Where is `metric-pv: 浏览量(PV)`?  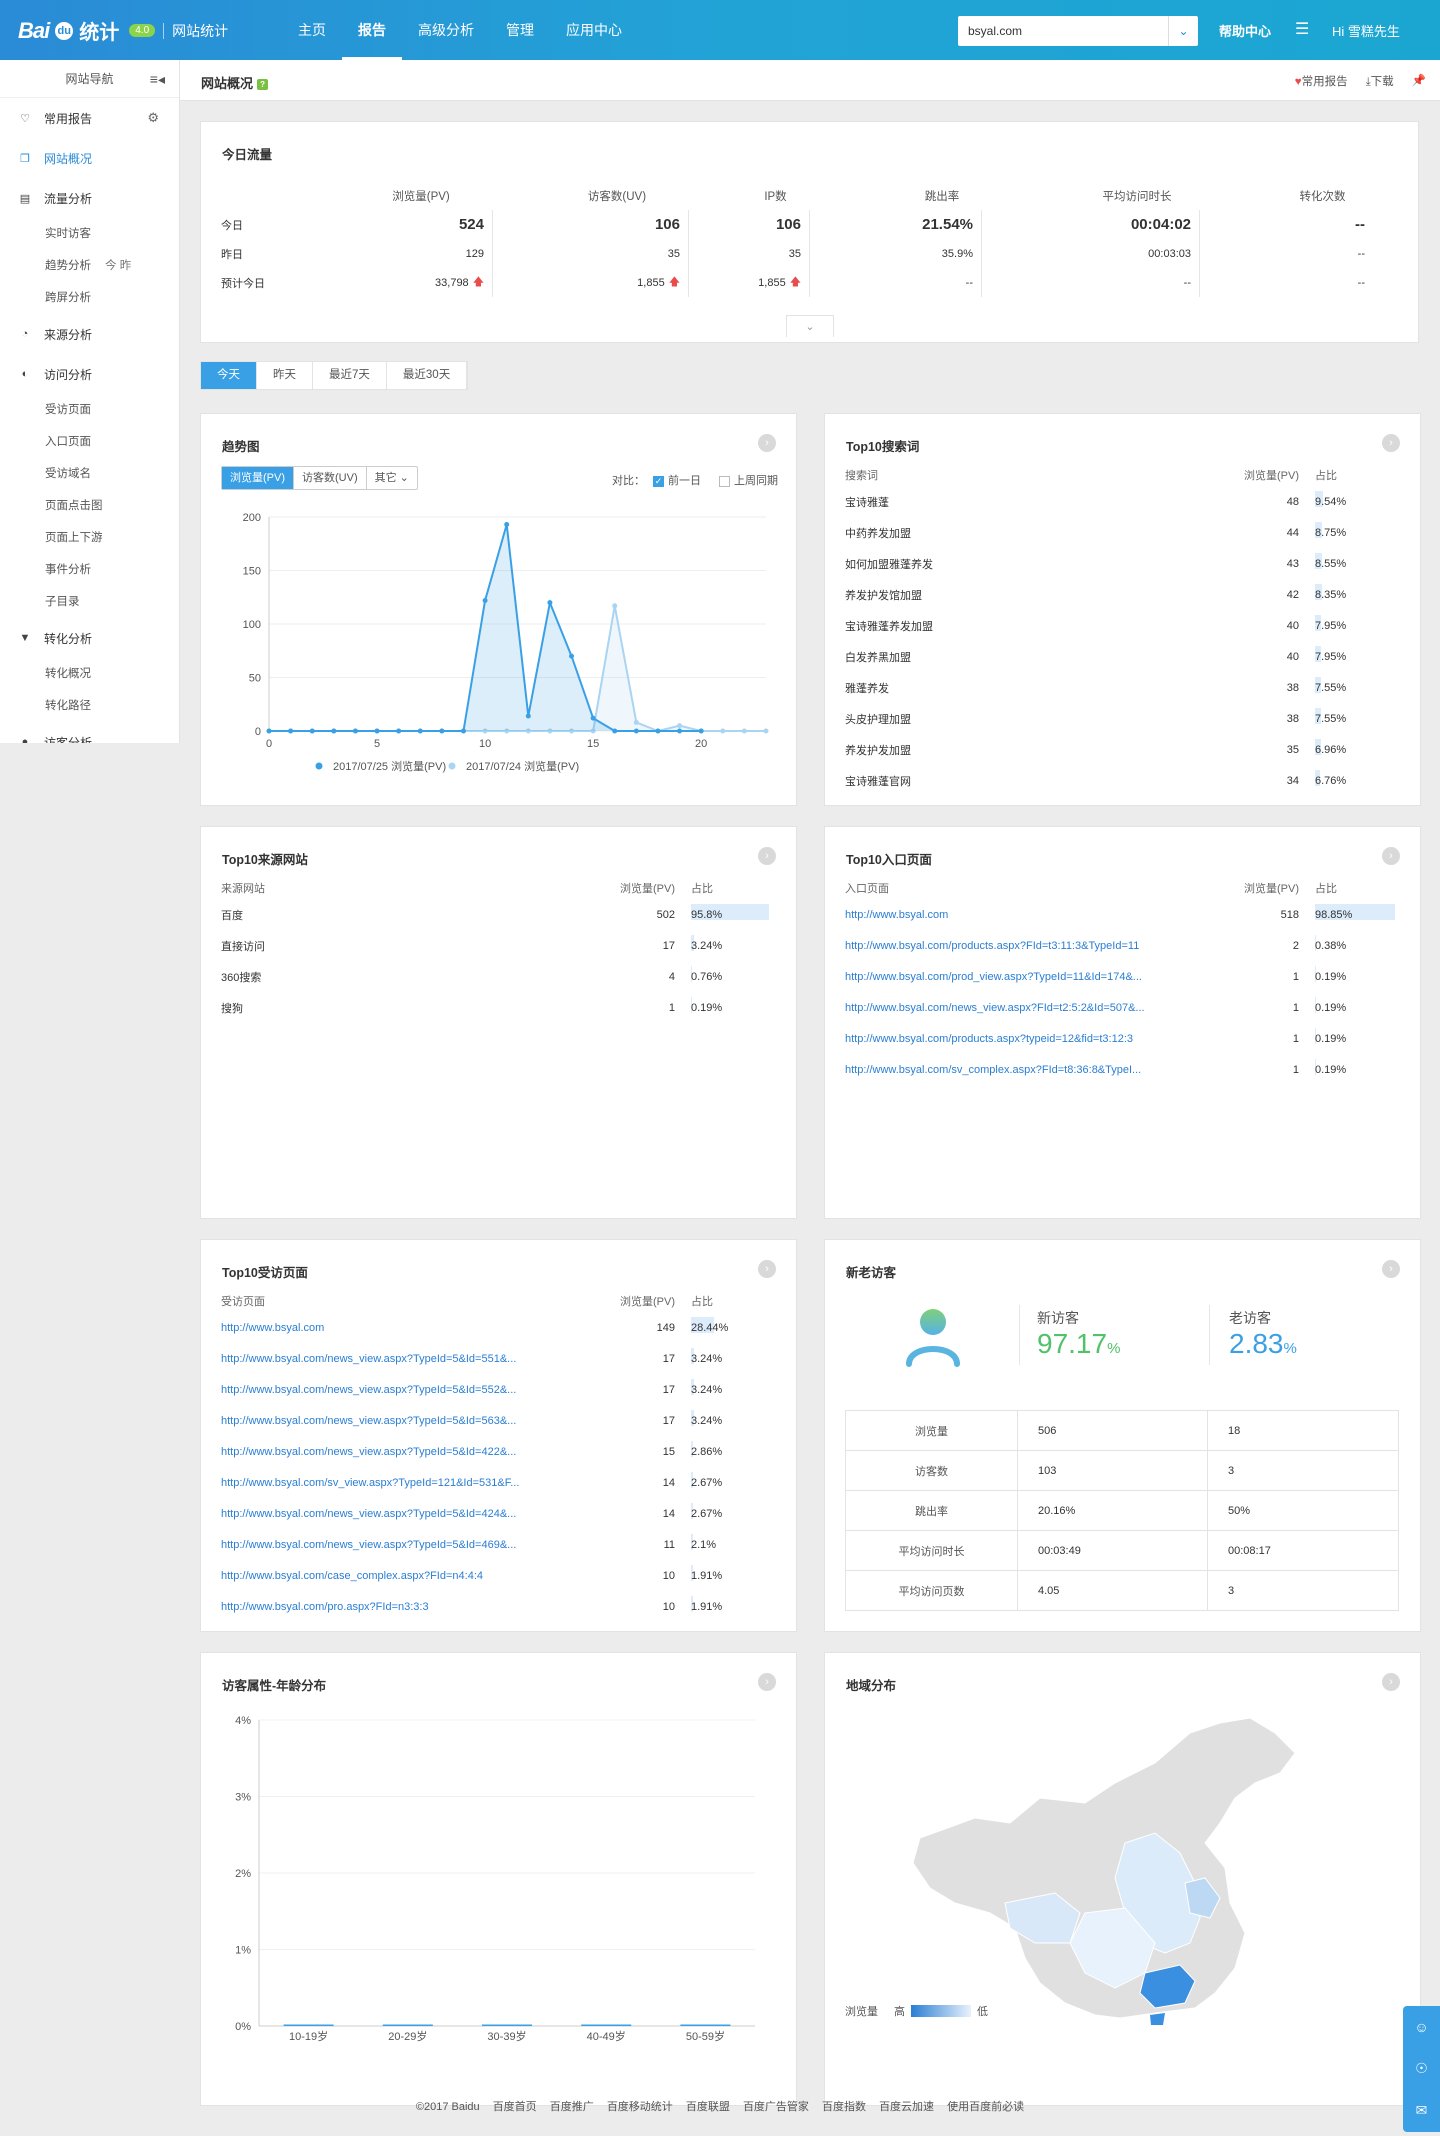 metric-pv: 浏览量(PV) is located at coordinates (258, 478).